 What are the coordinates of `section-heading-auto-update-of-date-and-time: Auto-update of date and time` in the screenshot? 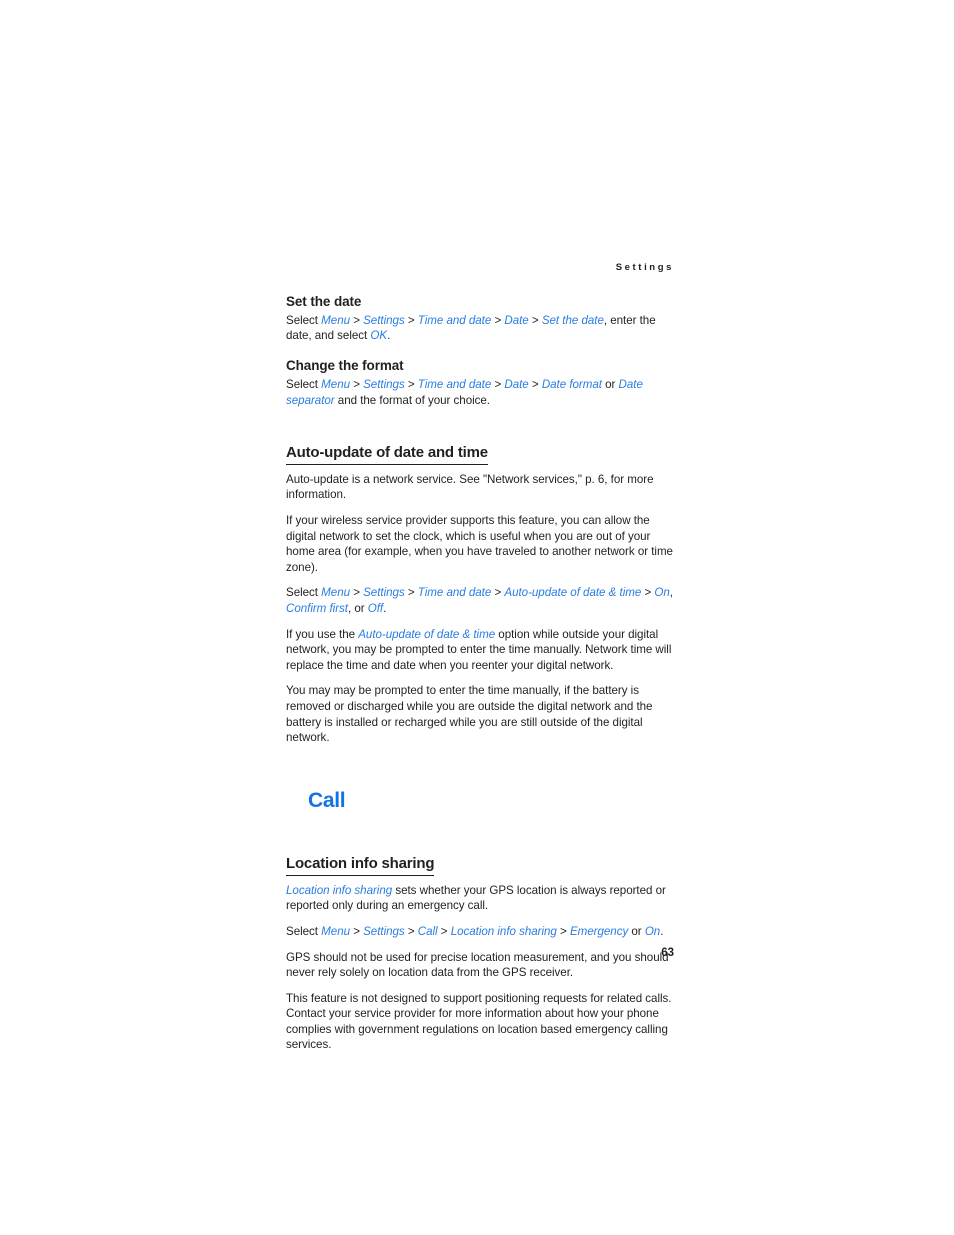 It's located at (387, 454).